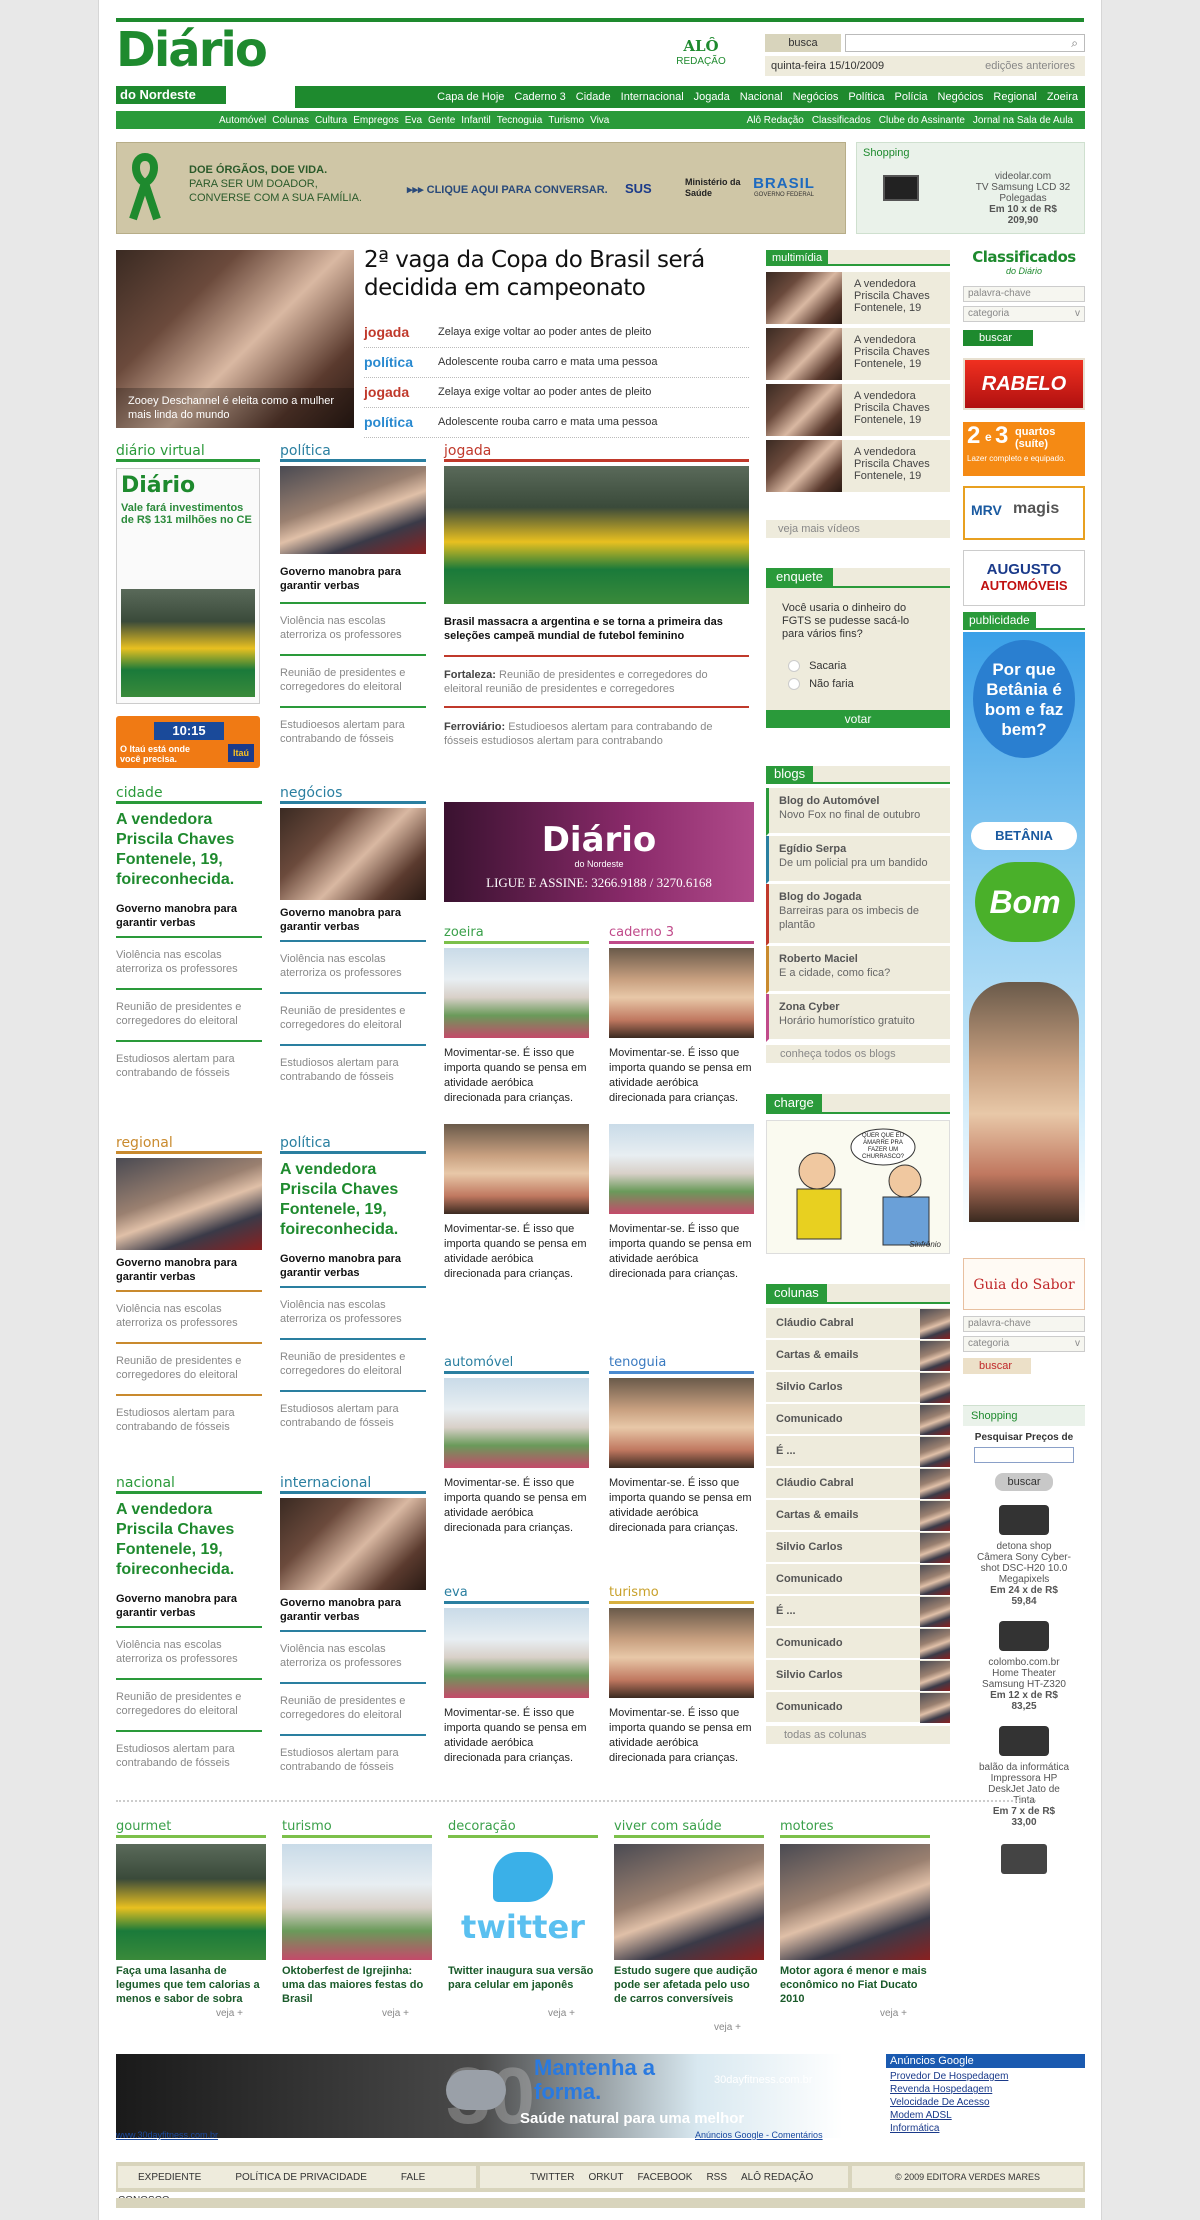 This screenshot has height=2220, width=1200. I want to click on section-tenoguia: tenoguia, so click(681, 1364).